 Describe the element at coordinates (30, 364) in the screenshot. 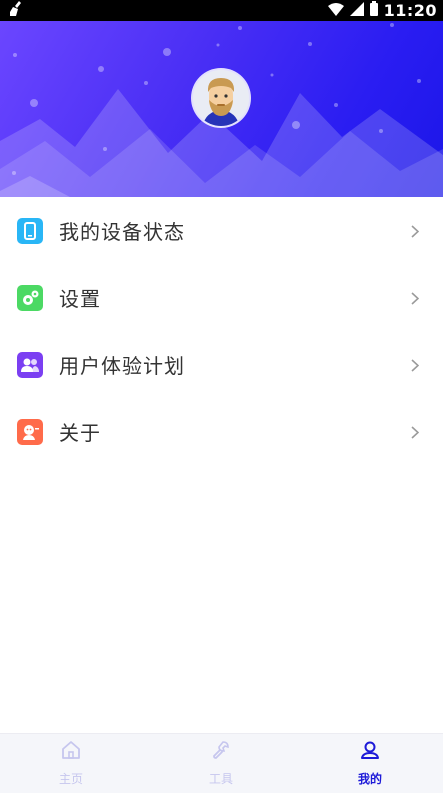

I see `users-icon` at that location.